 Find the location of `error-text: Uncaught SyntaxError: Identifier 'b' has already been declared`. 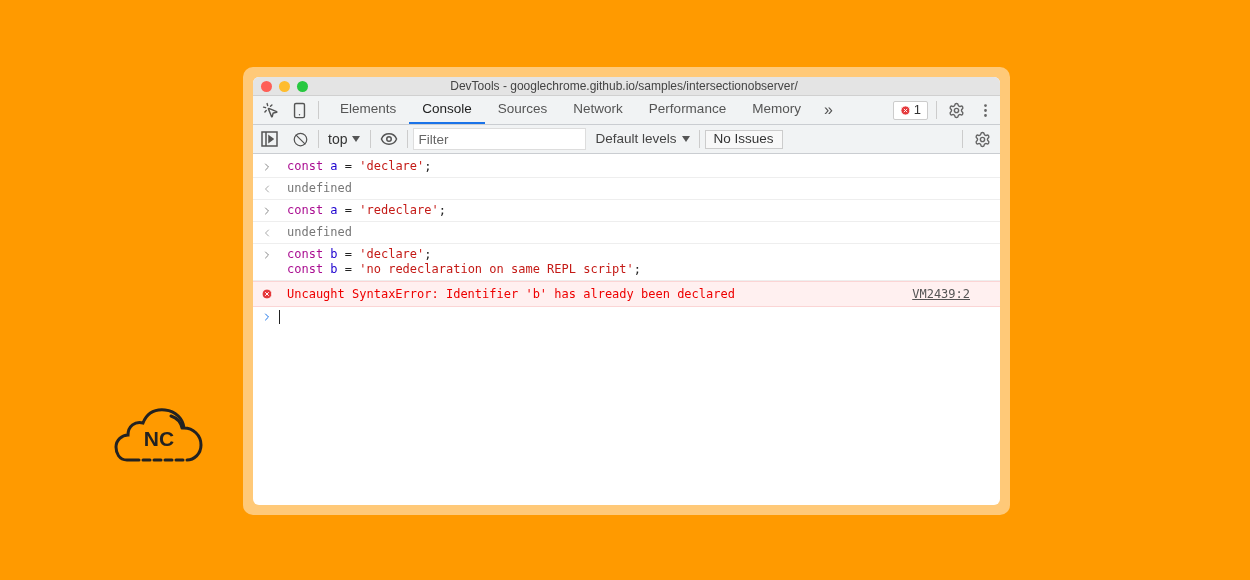

error-text: Uncaught SyntaxError: Identifier 'b' has already been declared is located at coordinates (511, 294).